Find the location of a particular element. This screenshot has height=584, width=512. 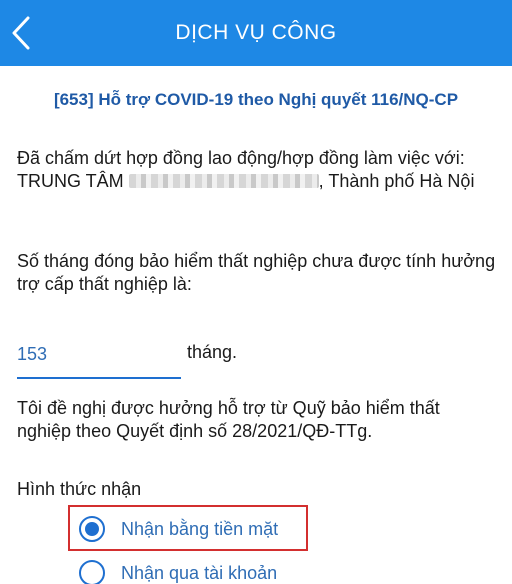

receive-method-label: Hình thức nhận is located at coordinates (79, 489).